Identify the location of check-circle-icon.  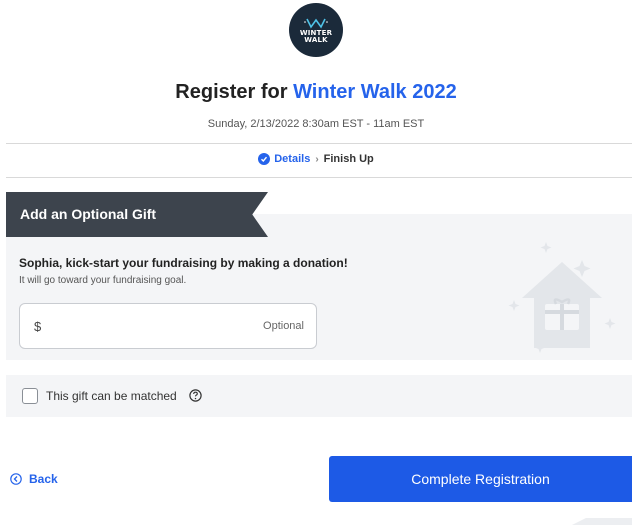
(264, 159).